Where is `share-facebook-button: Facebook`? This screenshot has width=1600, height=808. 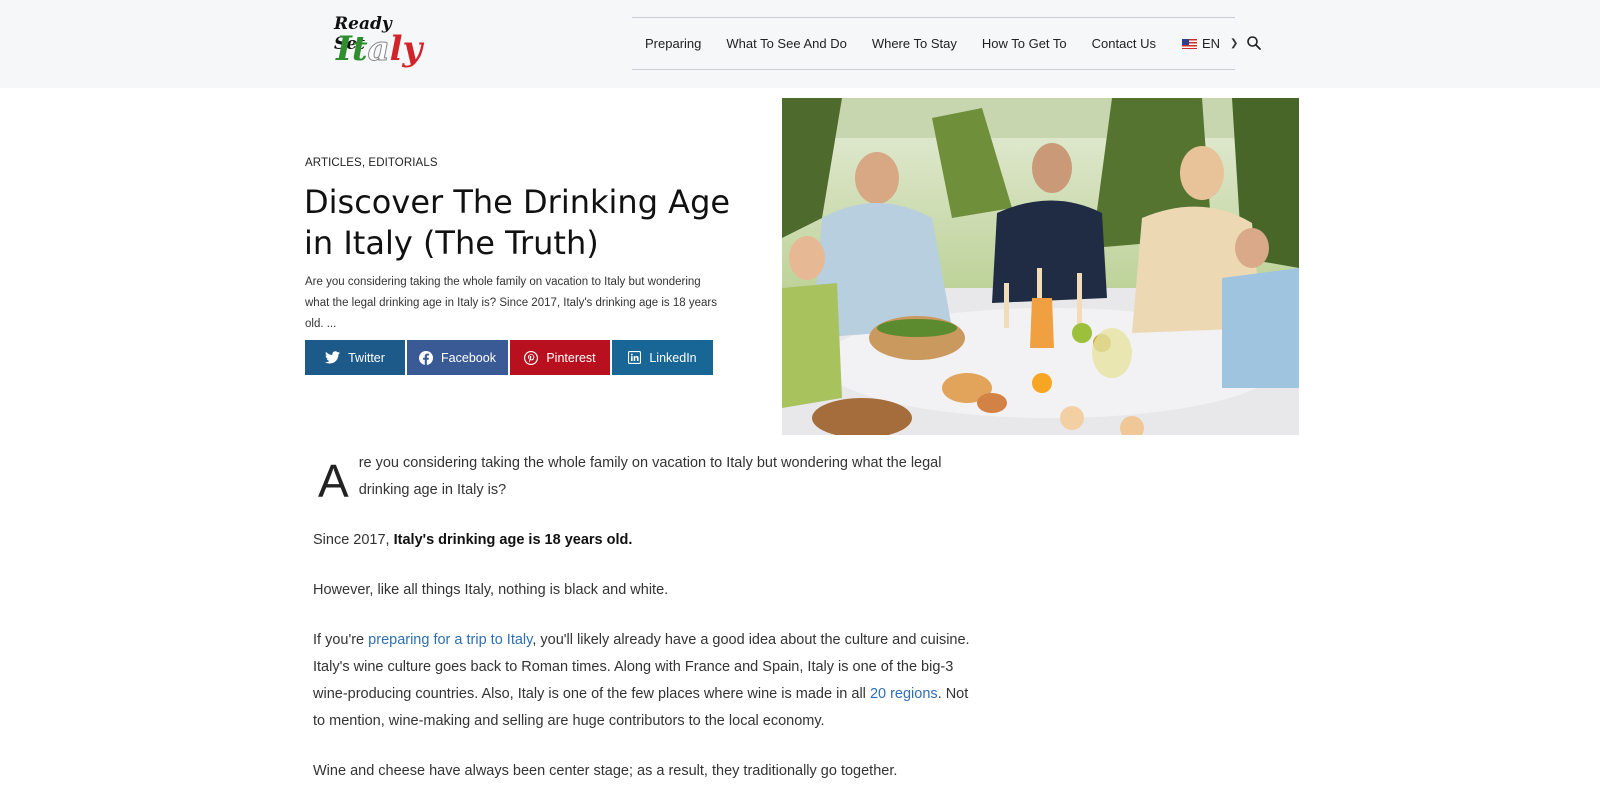
share-facebook-button: Facebook is located at coordinates (457, 357).